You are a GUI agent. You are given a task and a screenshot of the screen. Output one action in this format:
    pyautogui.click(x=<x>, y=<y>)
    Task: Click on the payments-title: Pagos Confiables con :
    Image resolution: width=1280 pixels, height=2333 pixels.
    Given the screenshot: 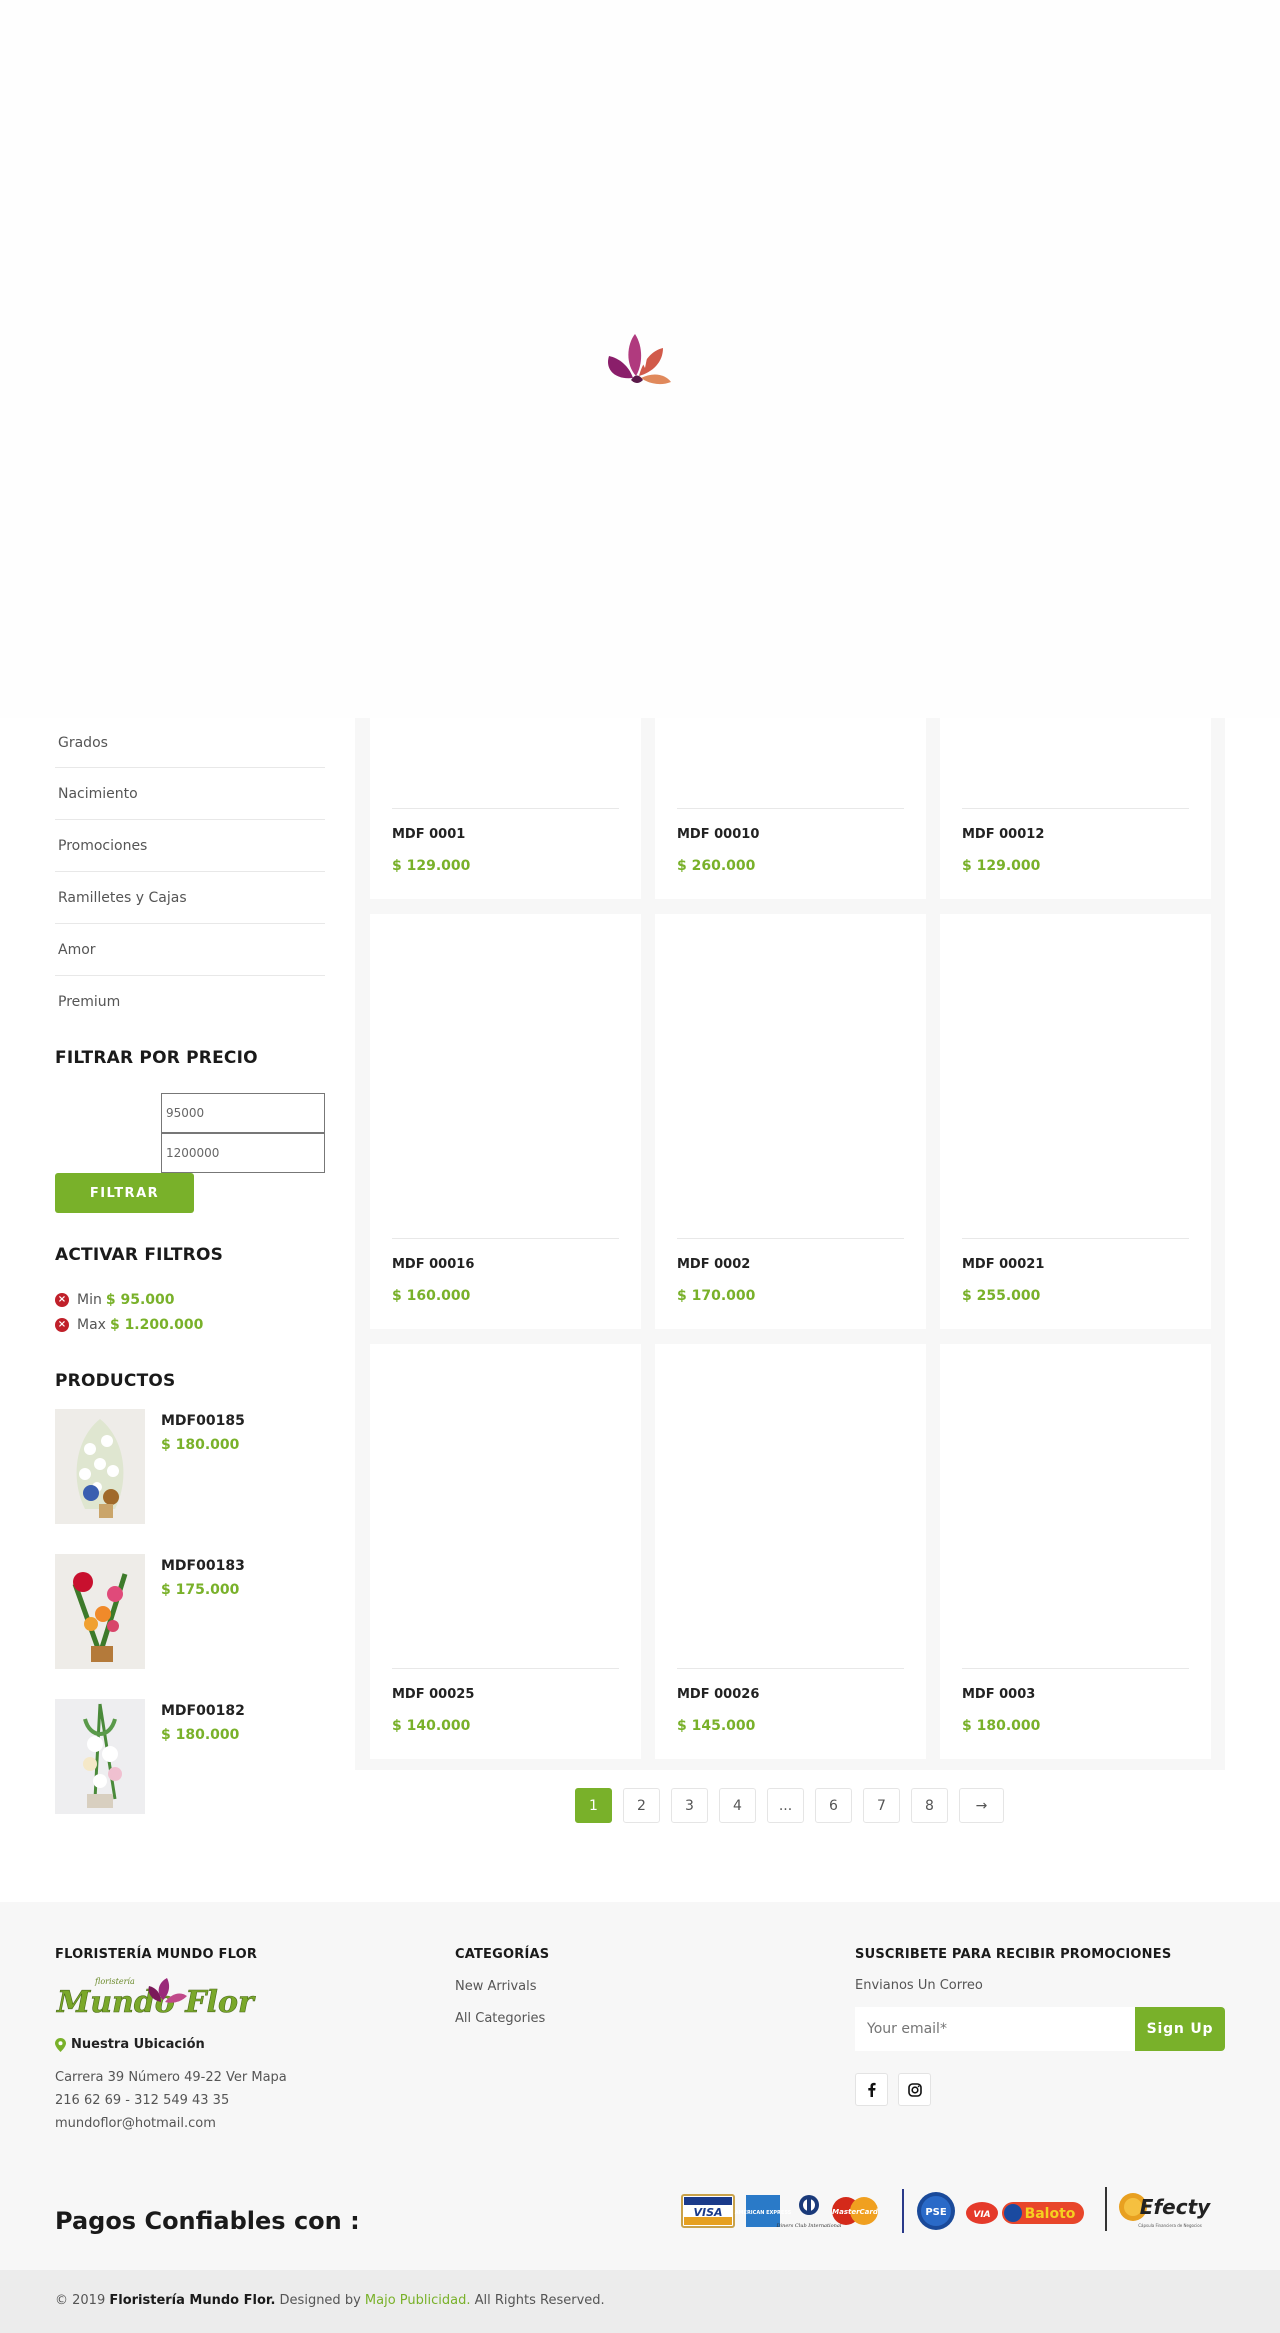 What is the action you would take?
    pyautogui.click(x=207, y=2221)
    